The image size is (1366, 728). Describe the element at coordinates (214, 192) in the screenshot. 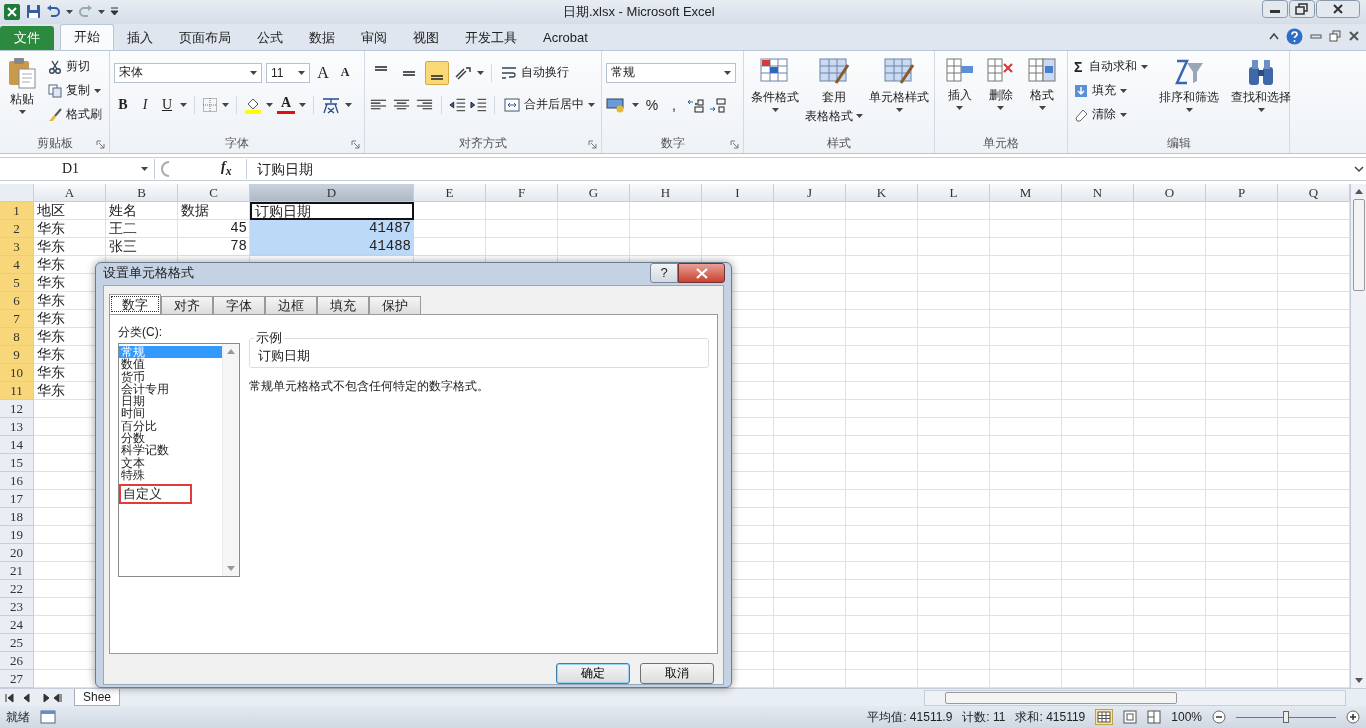

I see `column-header: C` at that location.